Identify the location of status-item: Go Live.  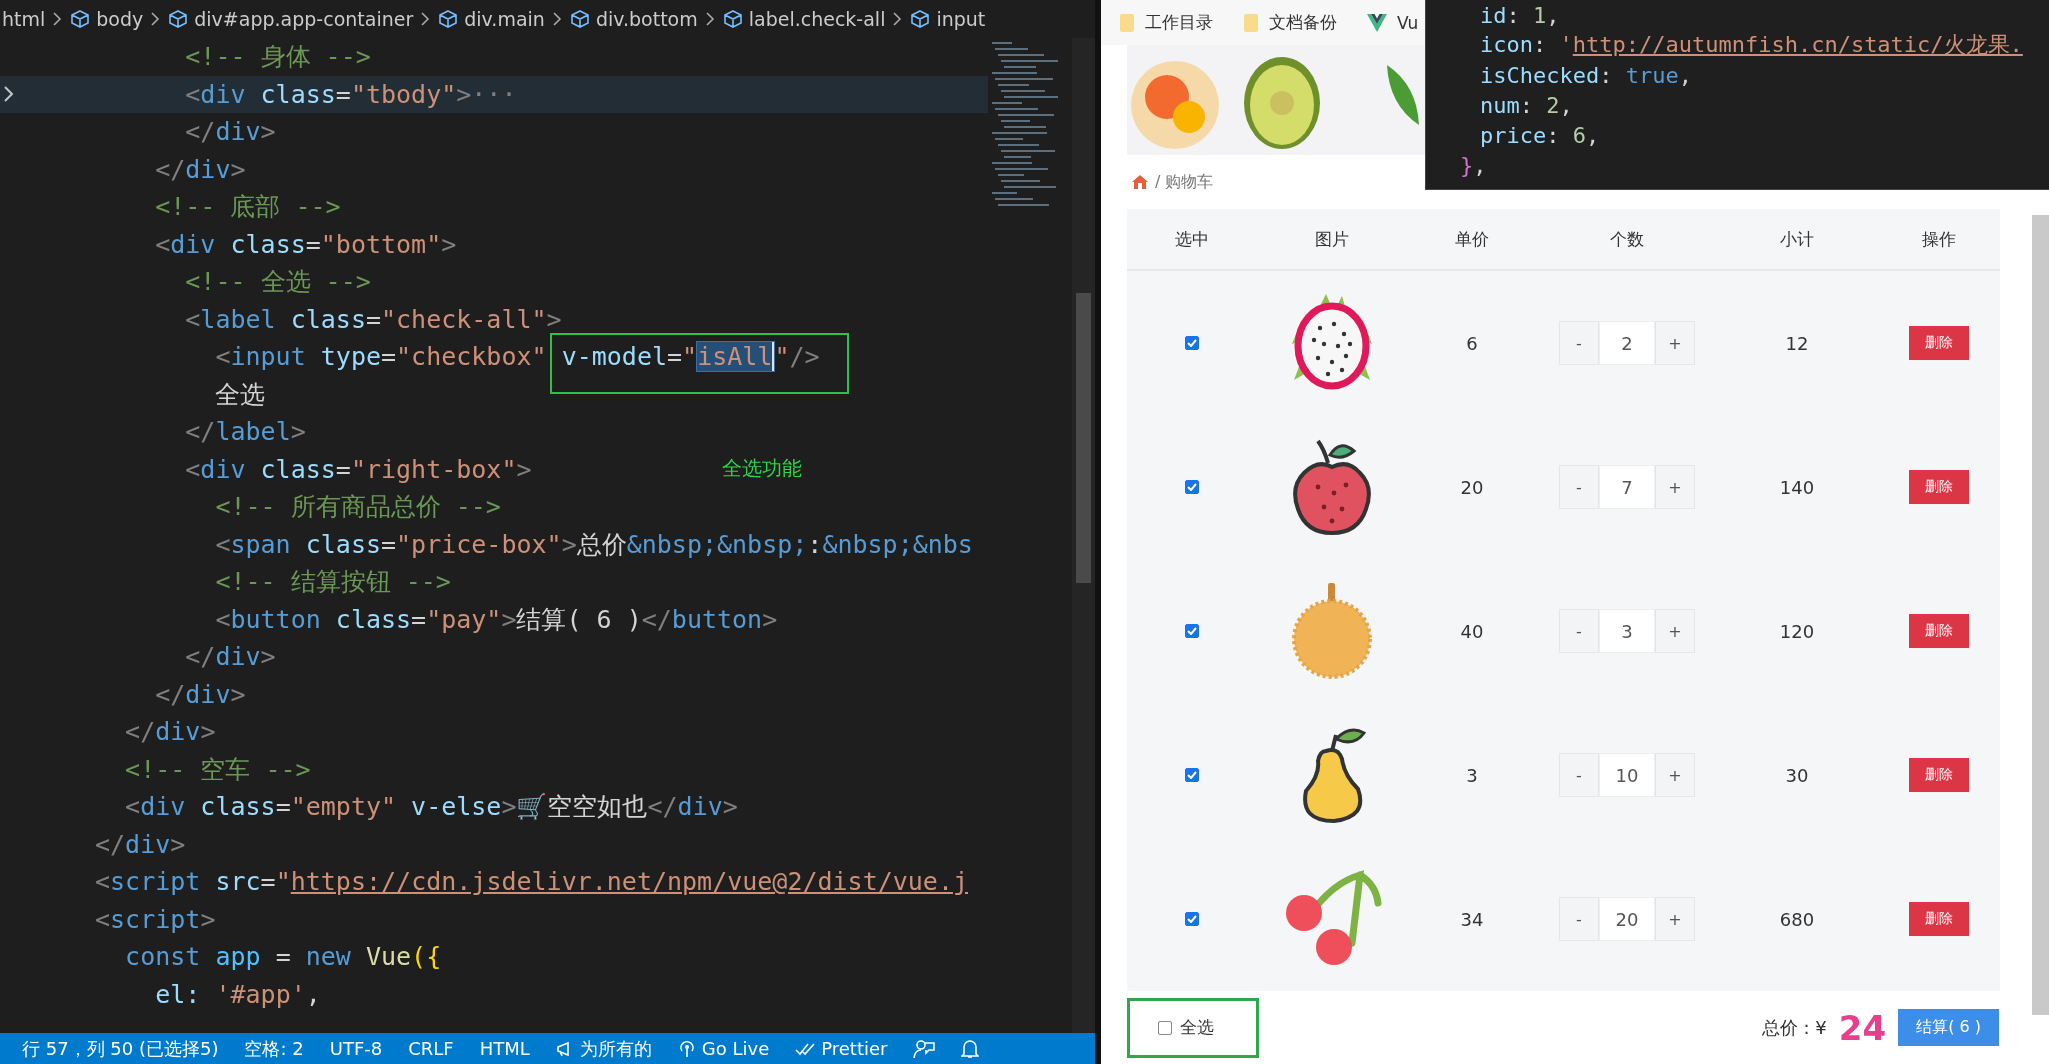
(735, 1048).